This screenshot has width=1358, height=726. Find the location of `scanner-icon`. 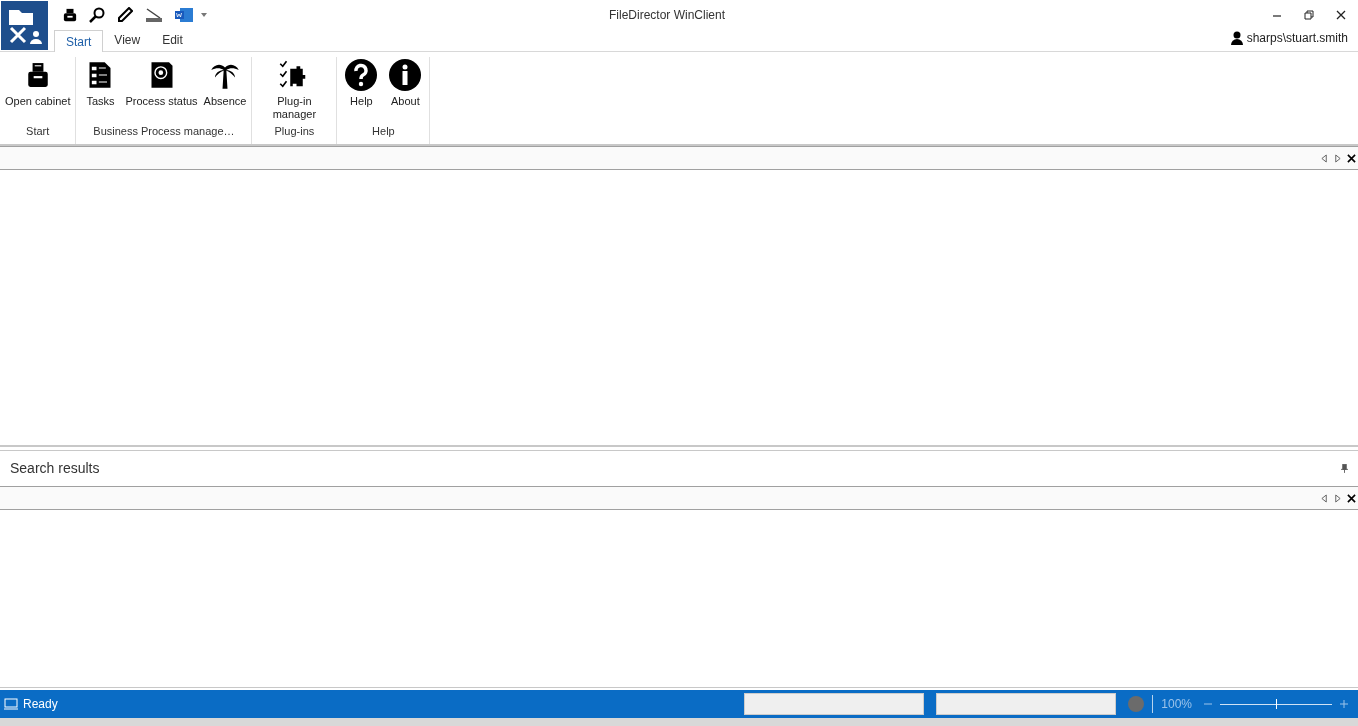

scanner-icon is located at coordinates (154, 14).